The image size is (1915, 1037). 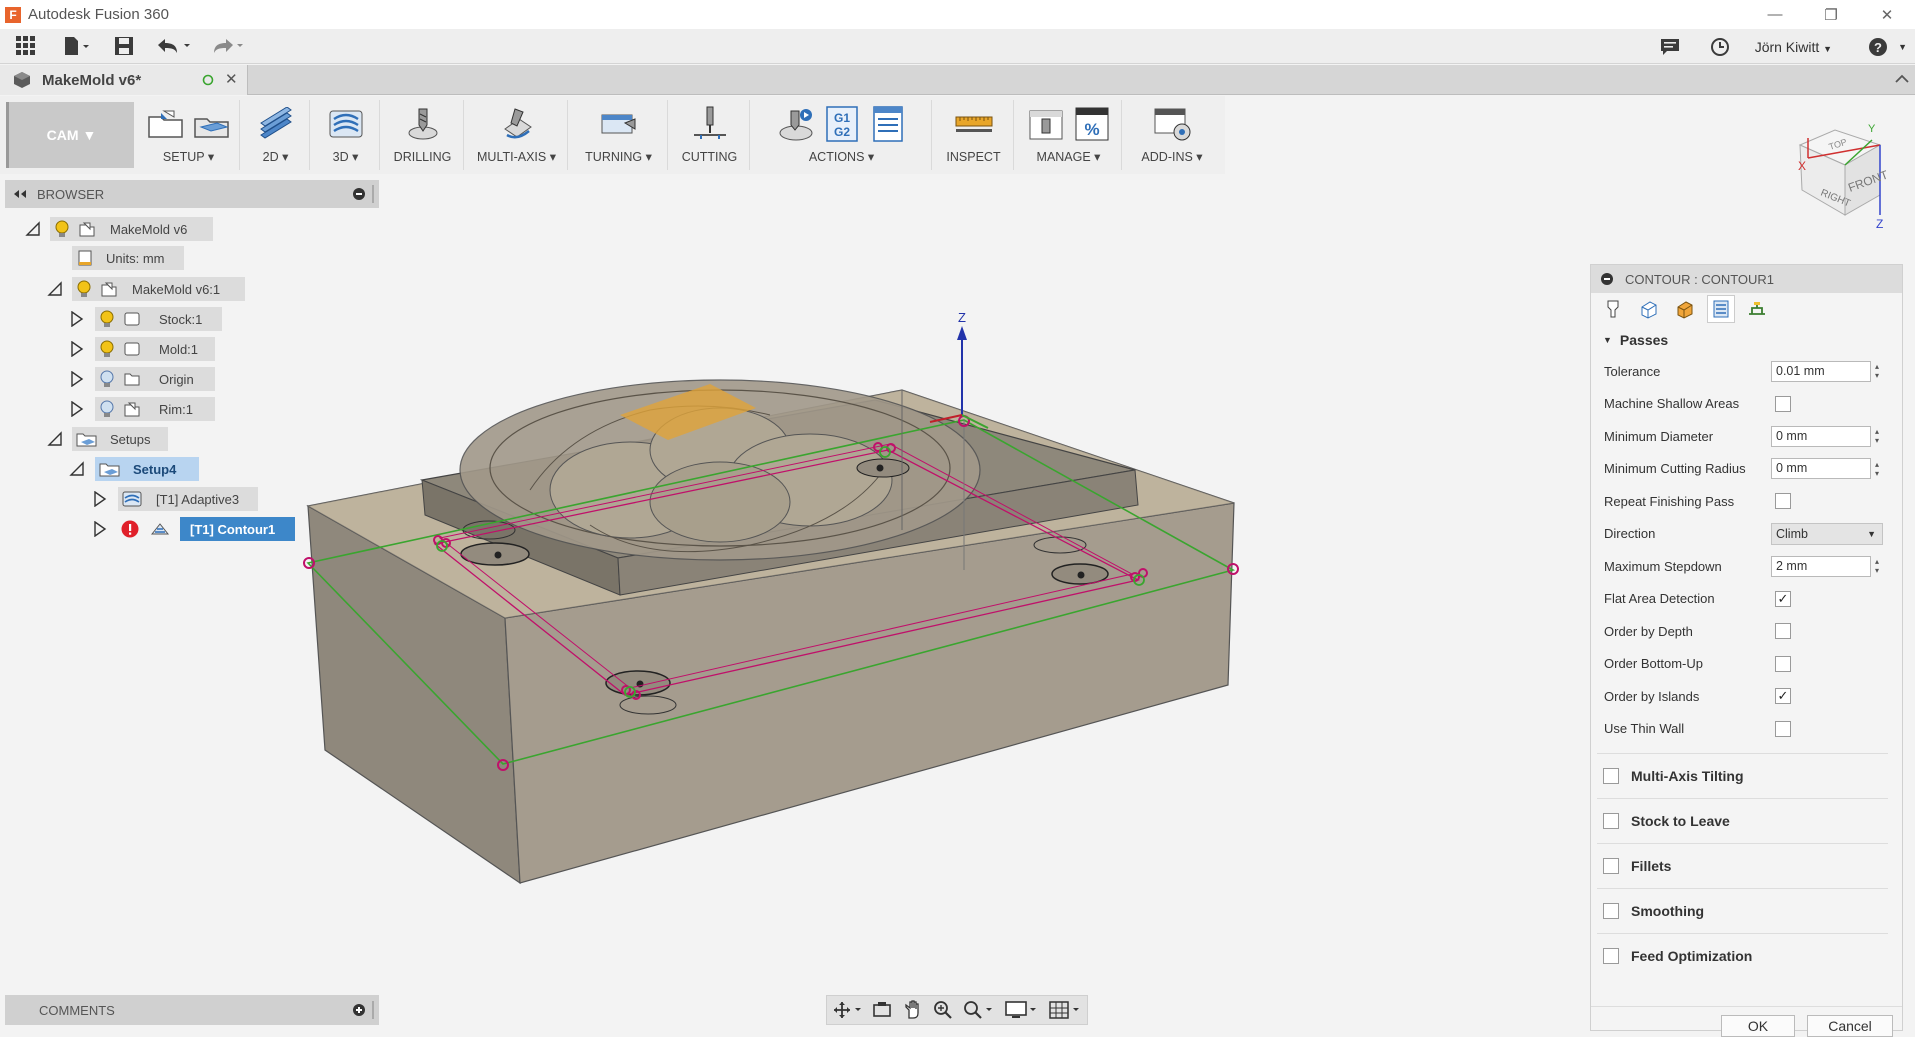 I want to click on 2d-group: 2D ▾, so click(x=276, y=135).